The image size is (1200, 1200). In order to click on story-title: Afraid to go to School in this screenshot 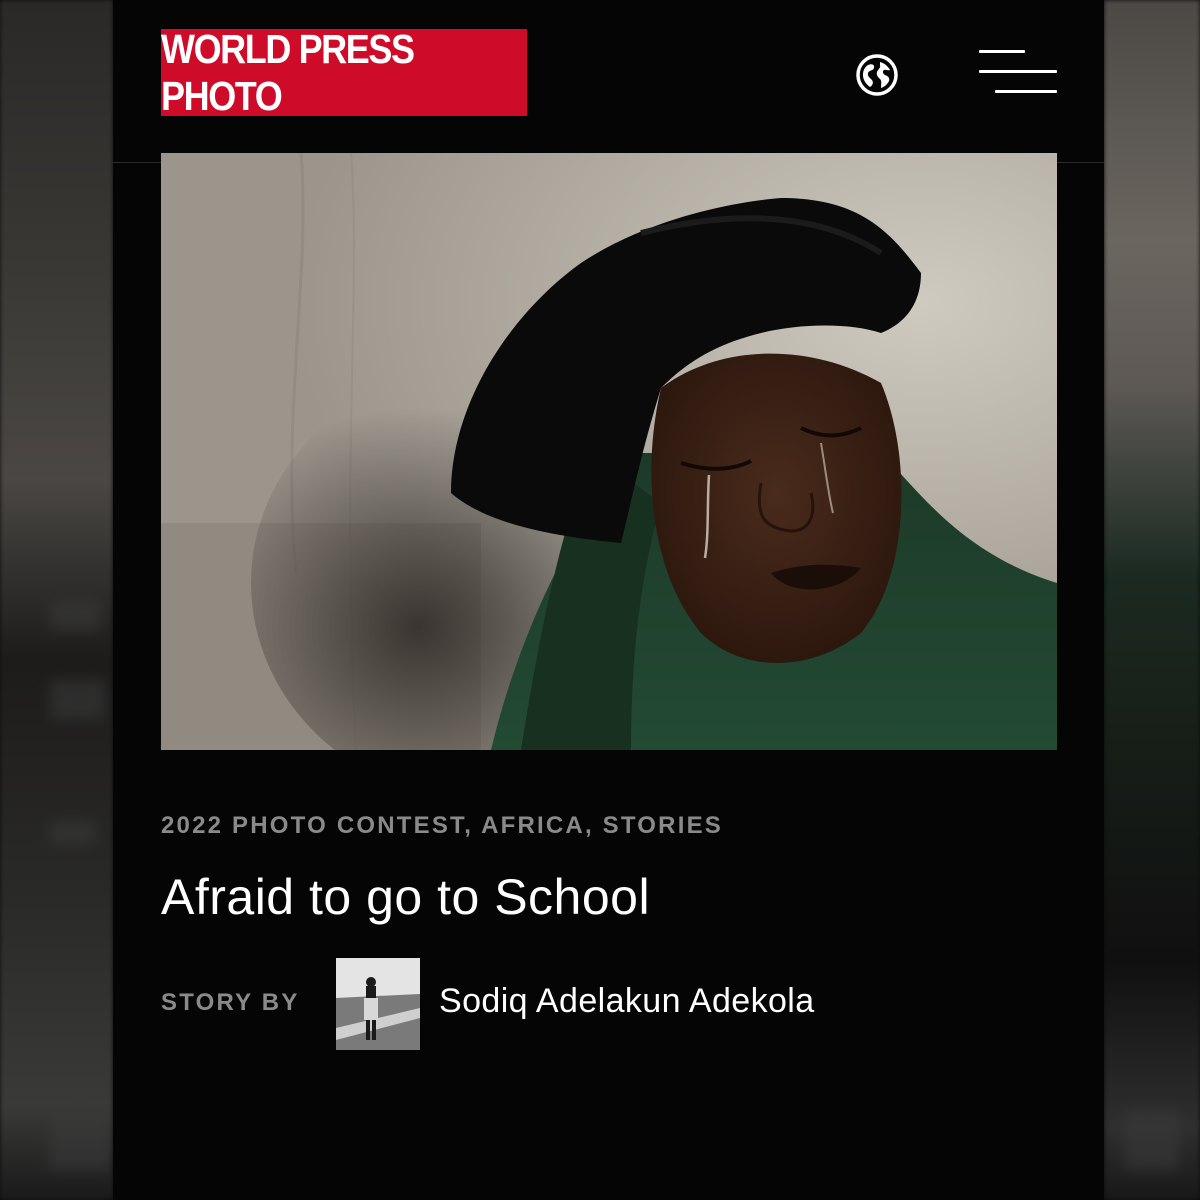, I will do `click(406, 897)`.